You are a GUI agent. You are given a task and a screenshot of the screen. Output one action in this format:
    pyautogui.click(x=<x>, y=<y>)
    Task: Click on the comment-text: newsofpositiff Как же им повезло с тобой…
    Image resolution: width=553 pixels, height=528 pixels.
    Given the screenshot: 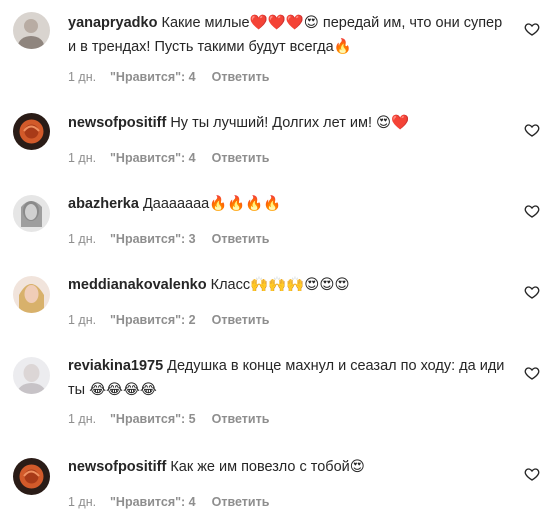 What is the action you would take?
    pyautogui.click(x=290, y=467)
    